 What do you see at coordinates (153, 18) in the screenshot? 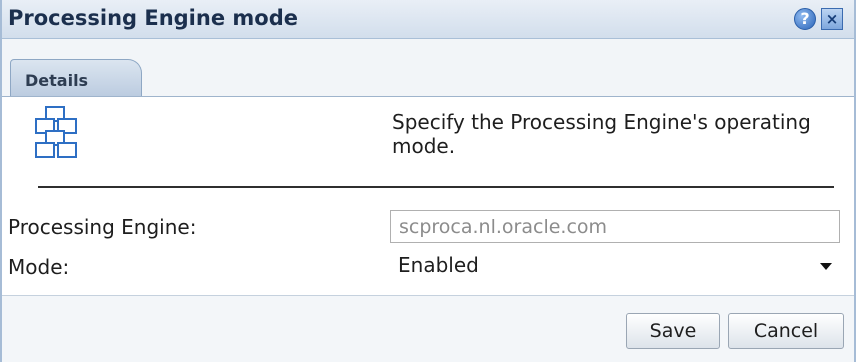
I see `dialog-title: Processing Engine mode` at bounding box center [153, 18].